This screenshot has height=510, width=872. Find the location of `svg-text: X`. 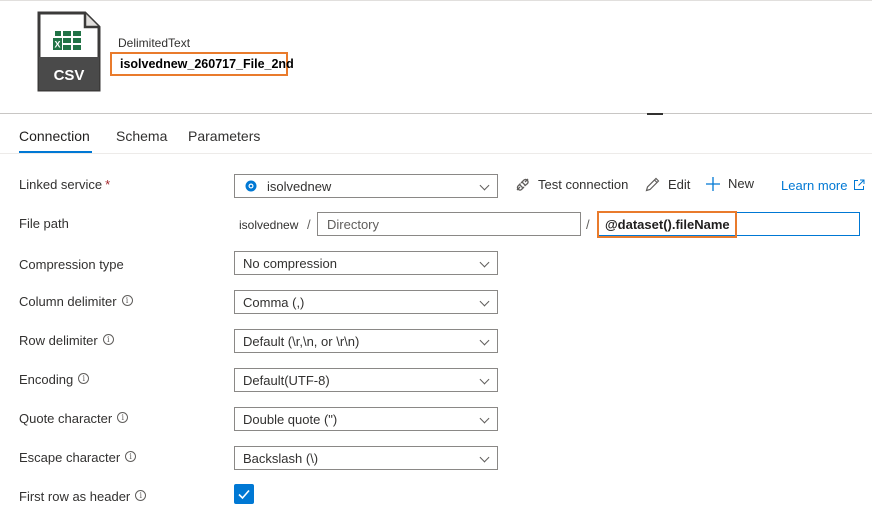

svg-text: X is located at coordinates (58, 45).